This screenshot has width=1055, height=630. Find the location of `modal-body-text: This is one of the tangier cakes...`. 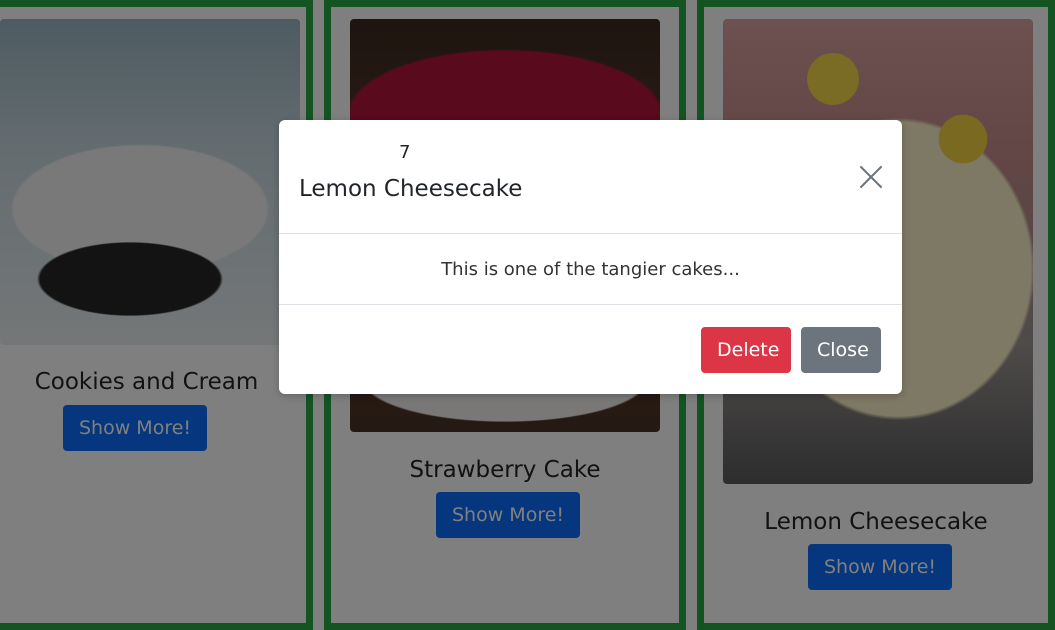

modal-body-text: This is one of the tangier cakes... is located at coordinates (590, 269).